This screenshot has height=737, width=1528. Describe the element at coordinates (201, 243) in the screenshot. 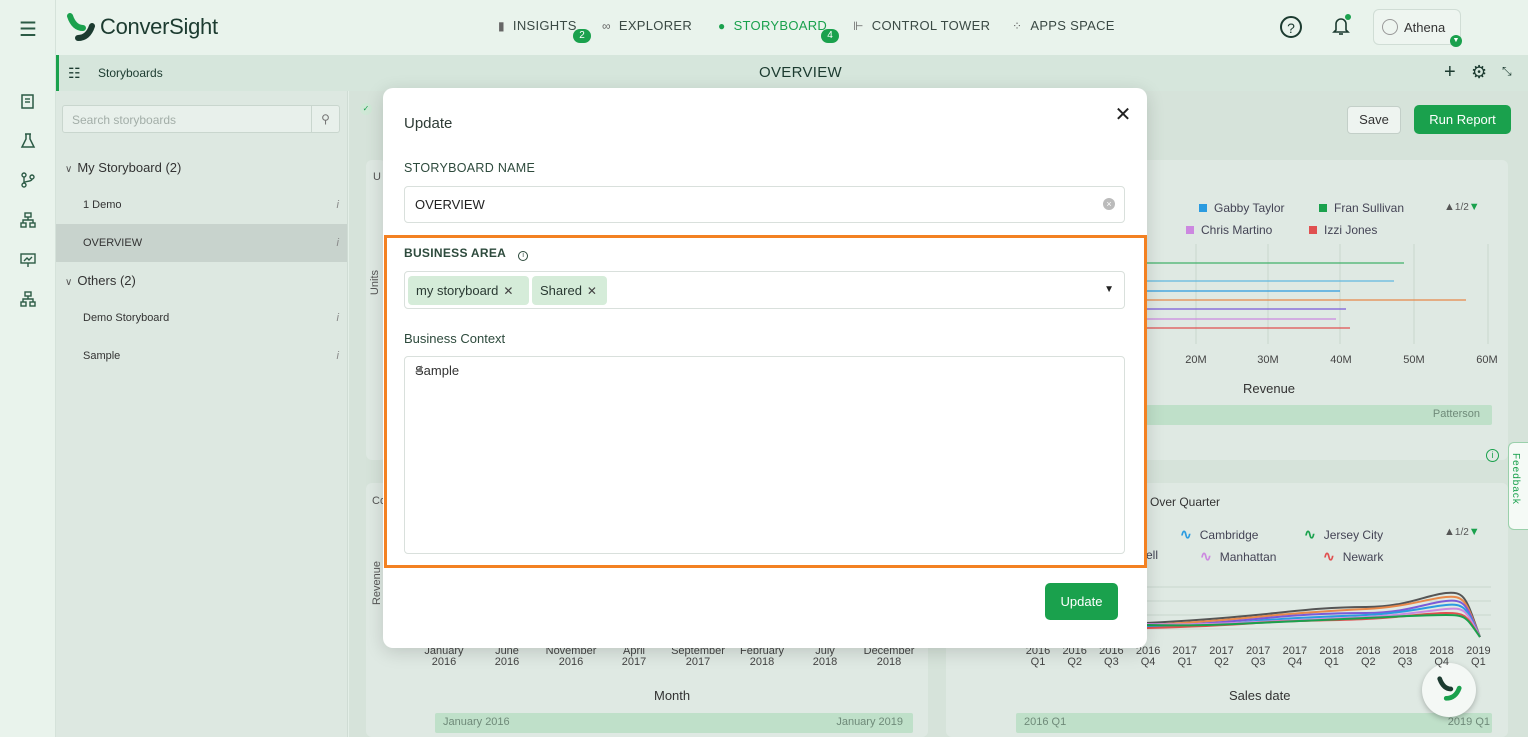

I see `sidebar-item-overview: OVERVIEW i` at that location.